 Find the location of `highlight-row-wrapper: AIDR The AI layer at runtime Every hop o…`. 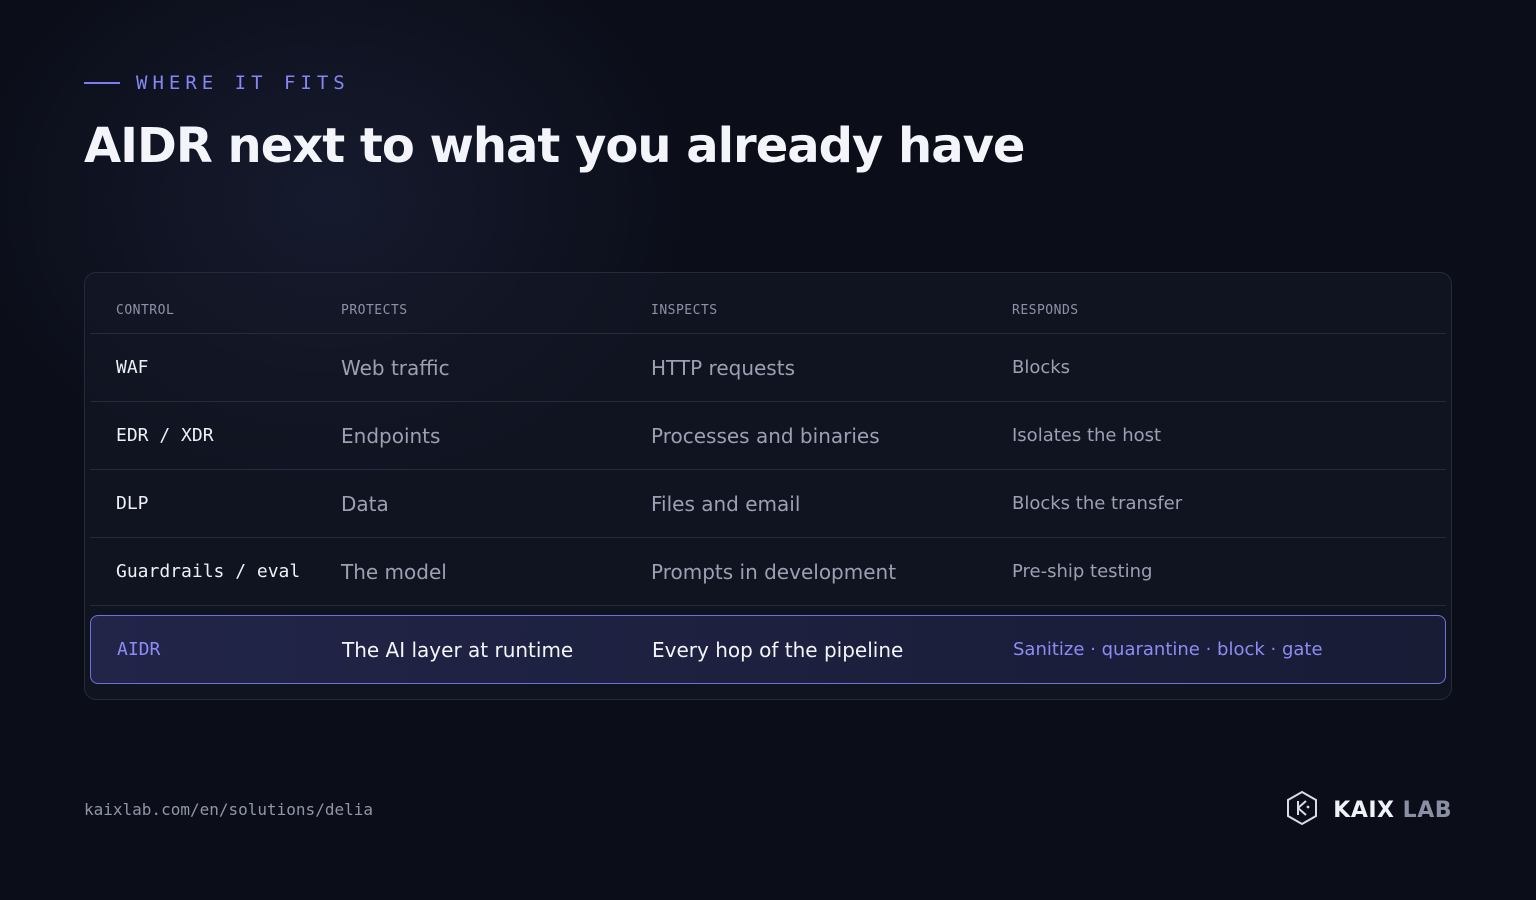

highlight-row-wrapper: AIDR The AI layer at runtime Every hop o… is located at coordinates (768, 654).